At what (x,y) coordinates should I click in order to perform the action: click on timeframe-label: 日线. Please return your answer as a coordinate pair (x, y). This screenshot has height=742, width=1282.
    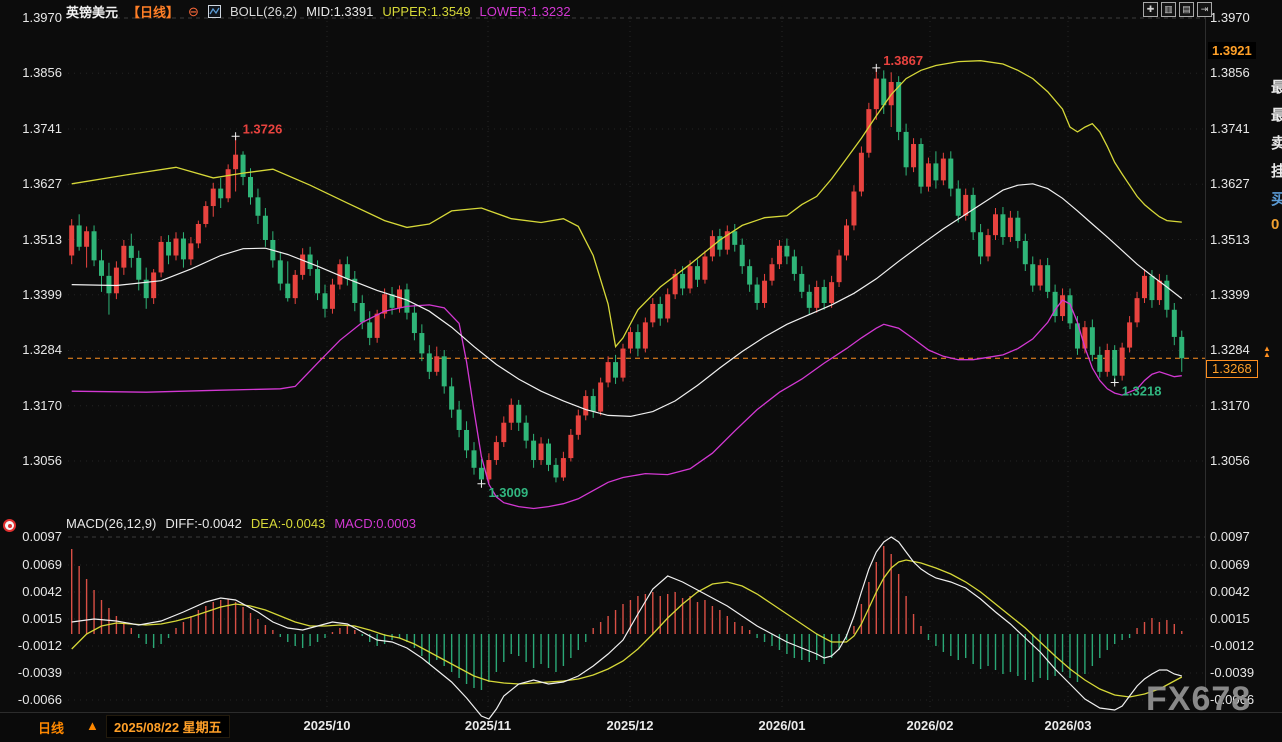
    Looking at the image, I should click on (51, 728).